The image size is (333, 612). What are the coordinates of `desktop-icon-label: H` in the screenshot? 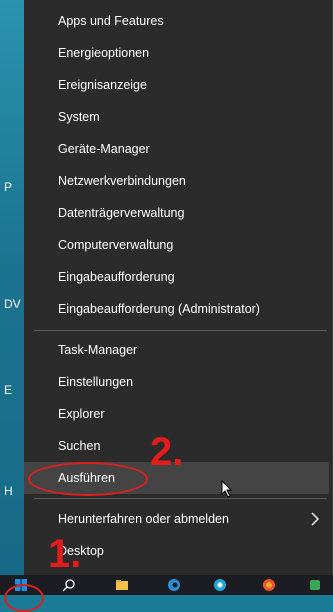 It's located at (8, 491).